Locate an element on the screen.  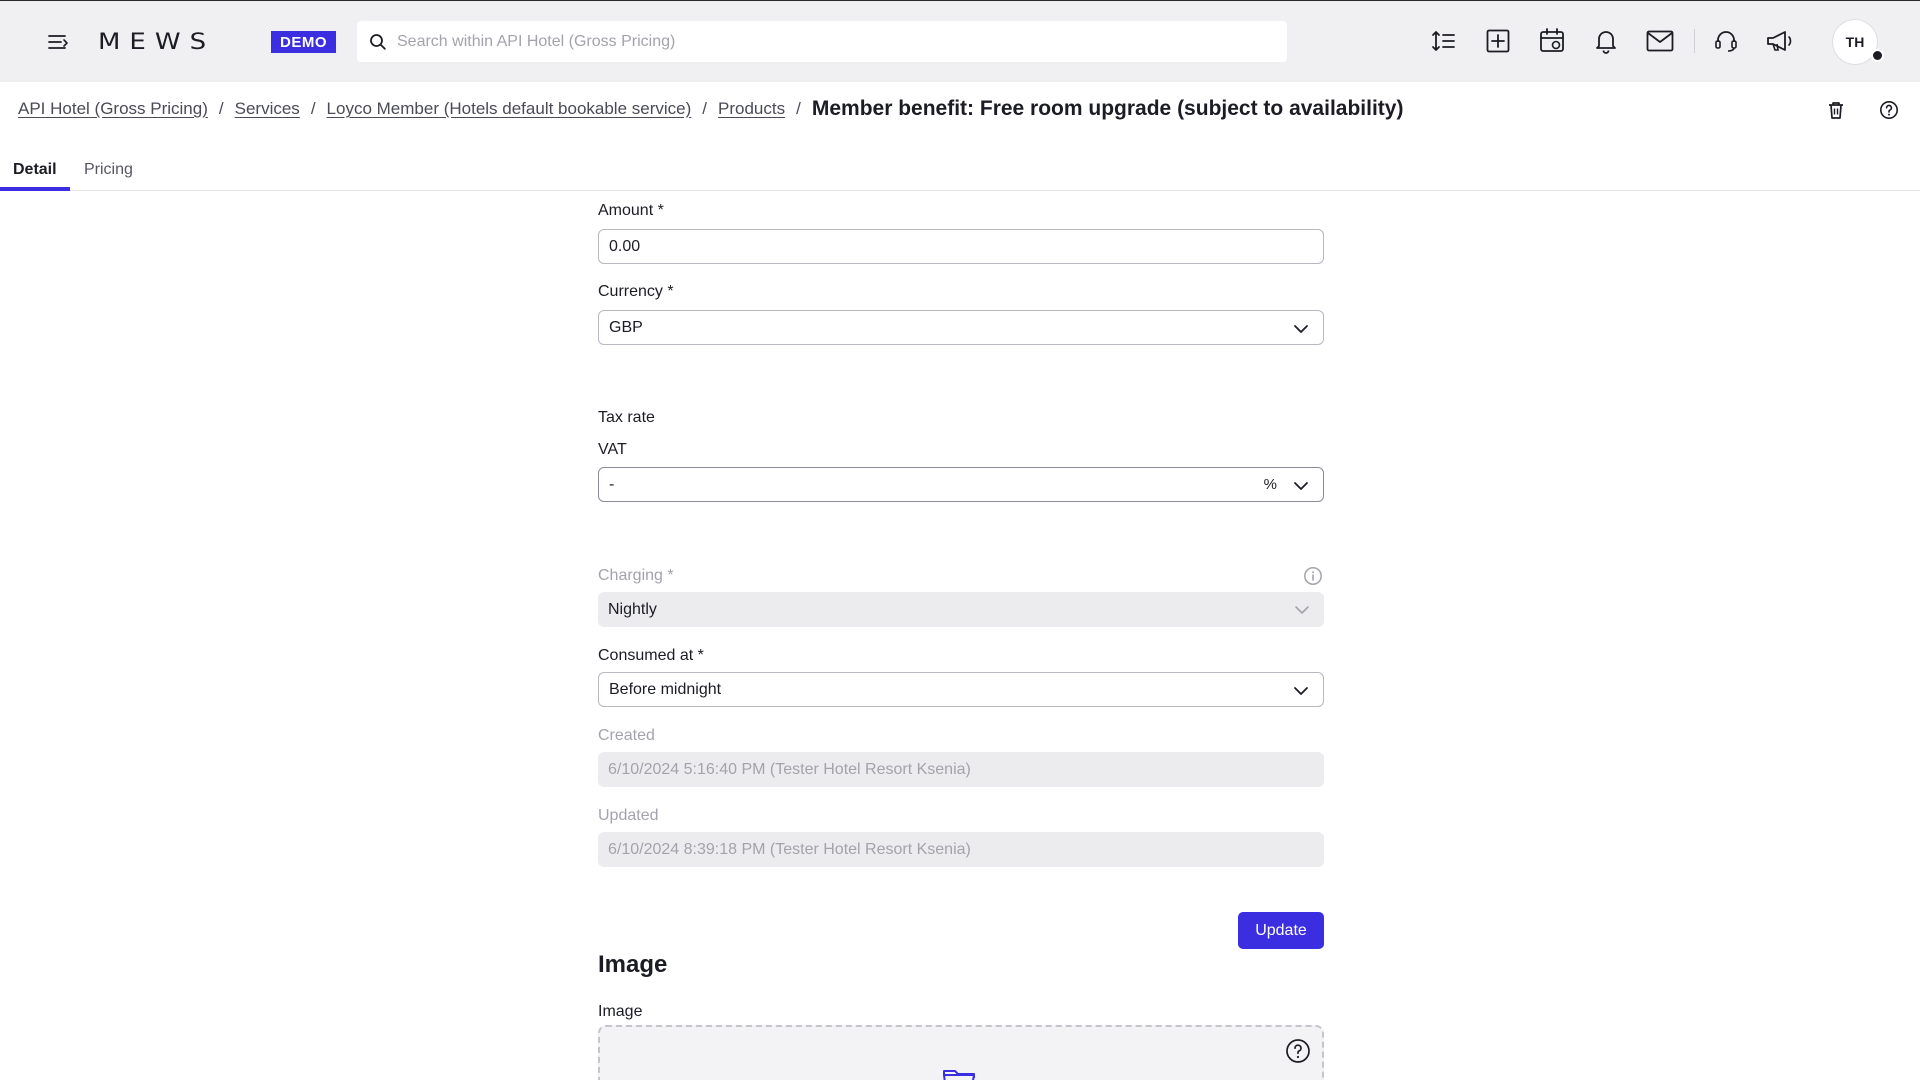
breadcrumb-hotel: API Hotel (Gross Pricing) is located at coordinates (113, 109).